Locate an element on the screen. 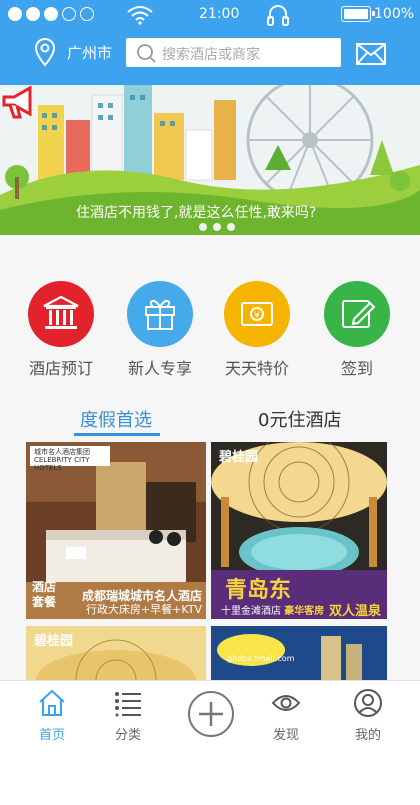 The width and height of the screenshot is (420, 805). location-pin-icon is located at coordinates (45, 52).